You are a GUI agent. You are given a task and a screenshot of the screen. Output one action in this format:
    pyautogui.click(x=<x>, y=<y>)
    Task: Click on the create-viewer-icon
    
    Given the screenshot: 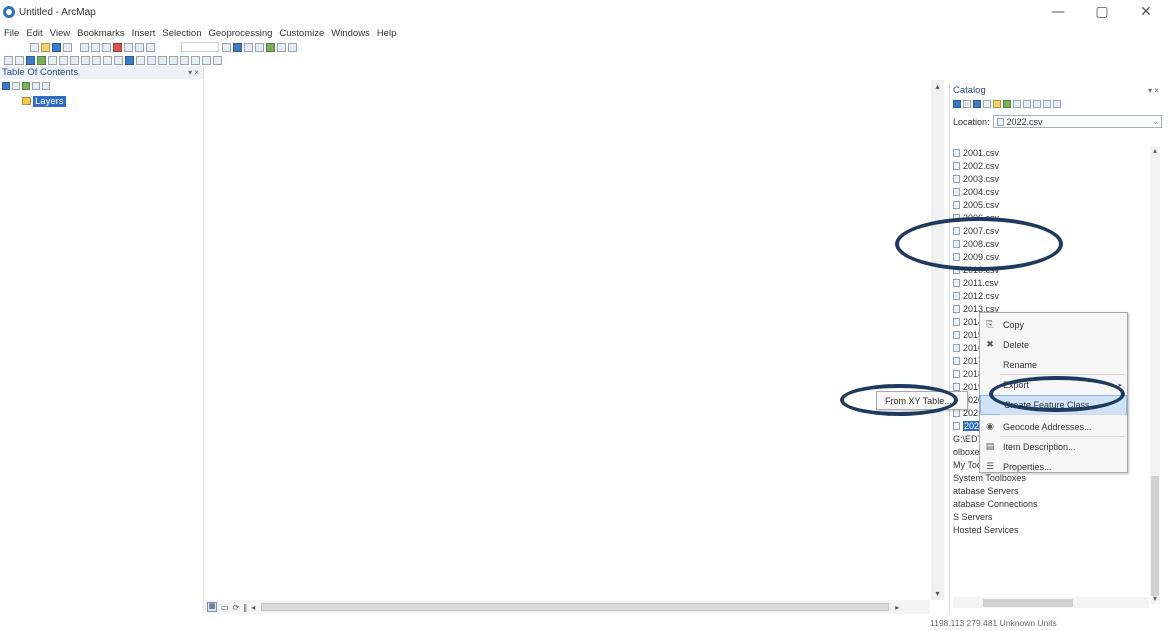 What is the action you would take?
    pyautogui.click(x=217, y=60)
    